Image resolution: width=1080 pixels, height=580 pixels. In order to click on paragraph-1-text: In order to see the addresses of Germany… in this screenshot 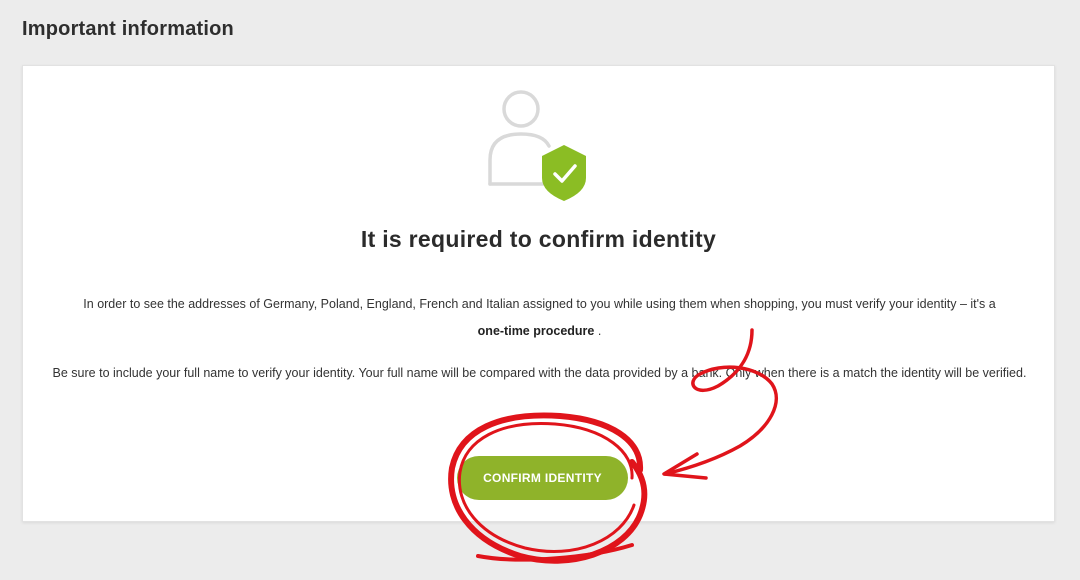, I will do `click(539, 304)`.